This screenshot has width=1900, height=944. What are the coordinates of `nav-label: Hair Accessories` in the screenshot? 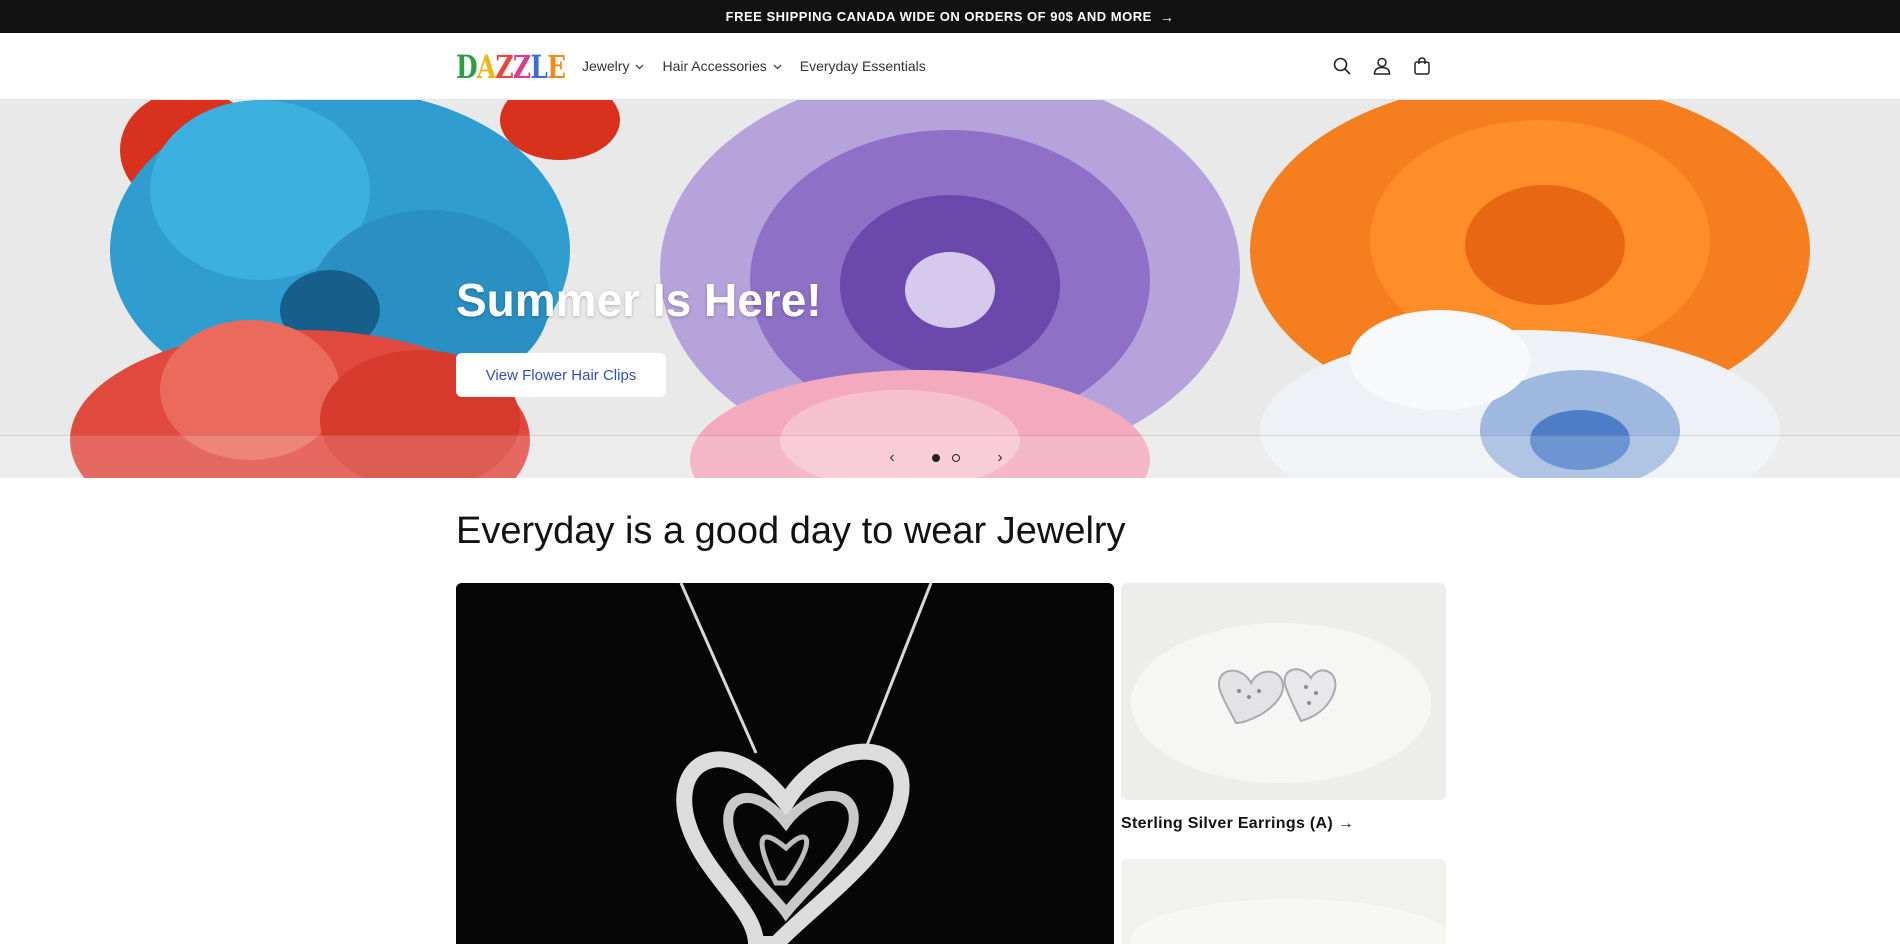 It's located at (714, 66).